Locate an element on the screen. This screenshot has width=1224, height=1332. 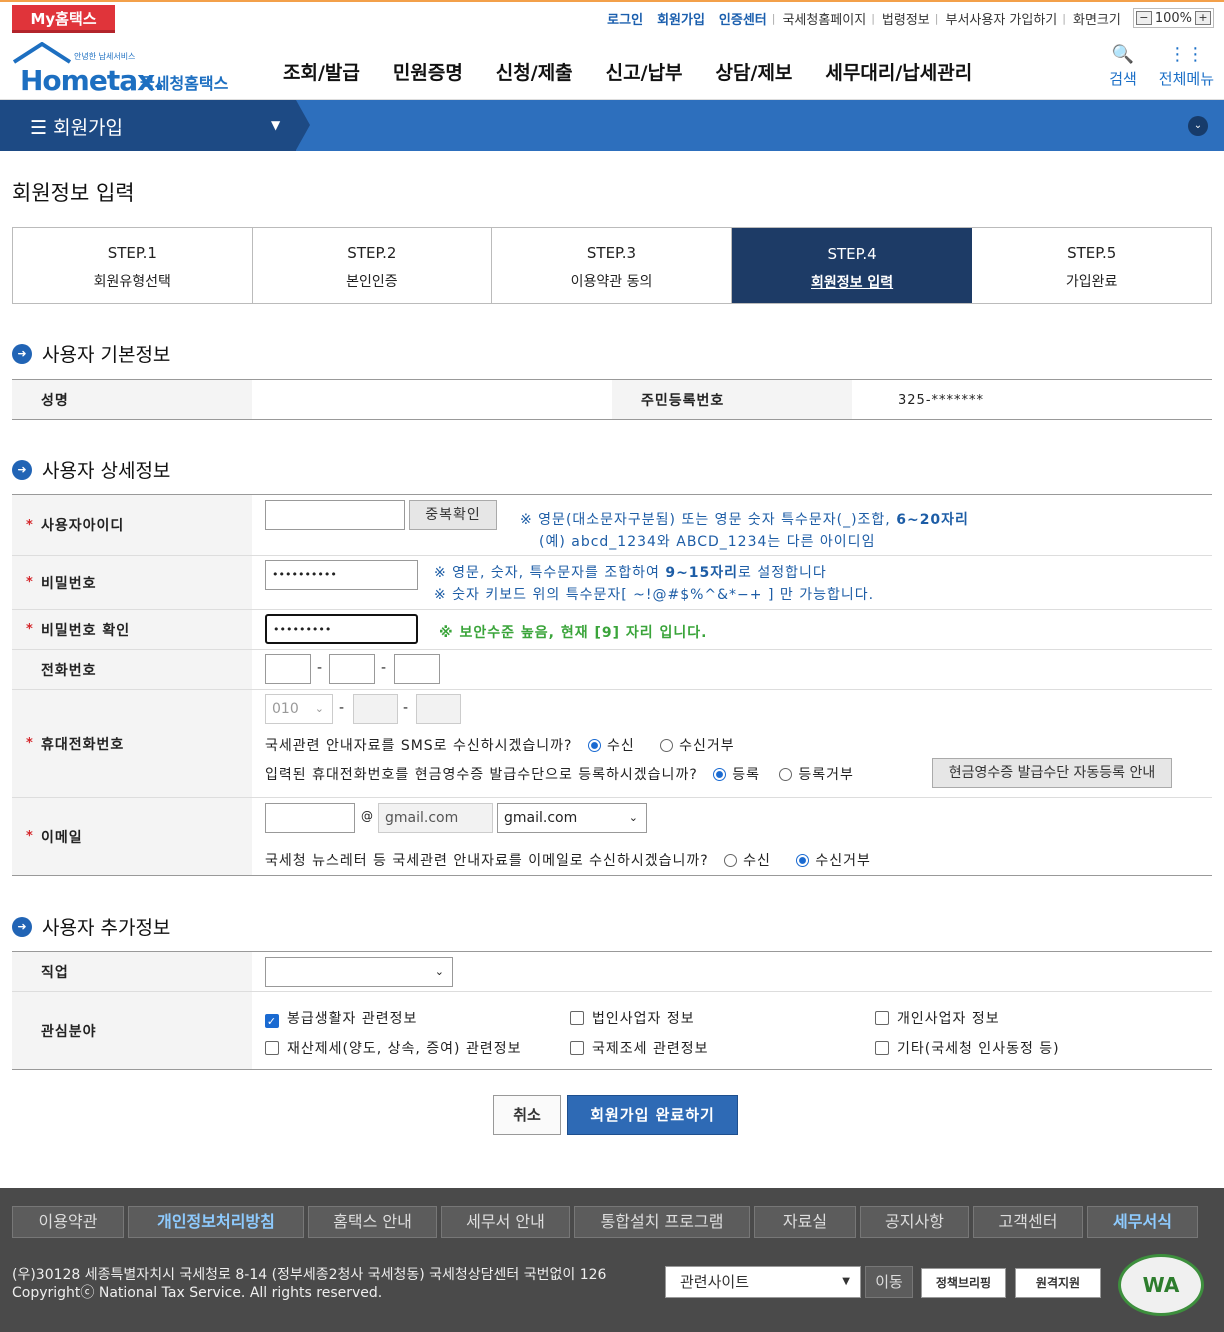
move-button: 이동 is located at coordinates (889, 1282).